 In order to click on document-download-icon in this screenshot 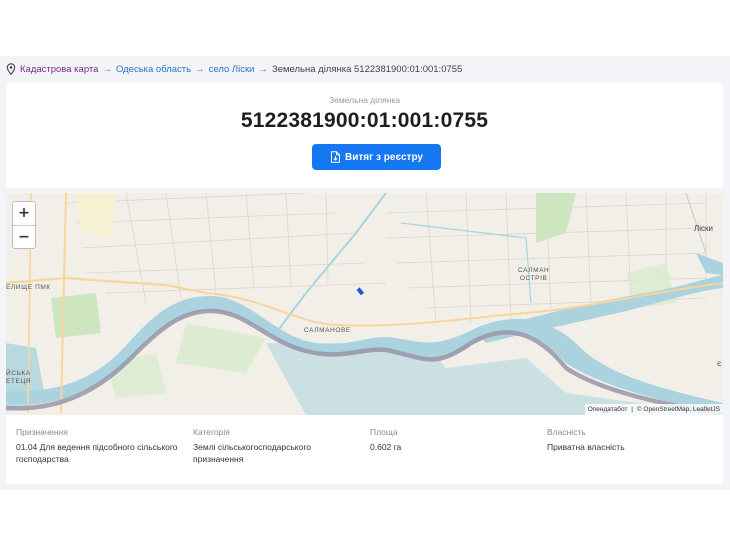, I will do `click(335, 157)`.